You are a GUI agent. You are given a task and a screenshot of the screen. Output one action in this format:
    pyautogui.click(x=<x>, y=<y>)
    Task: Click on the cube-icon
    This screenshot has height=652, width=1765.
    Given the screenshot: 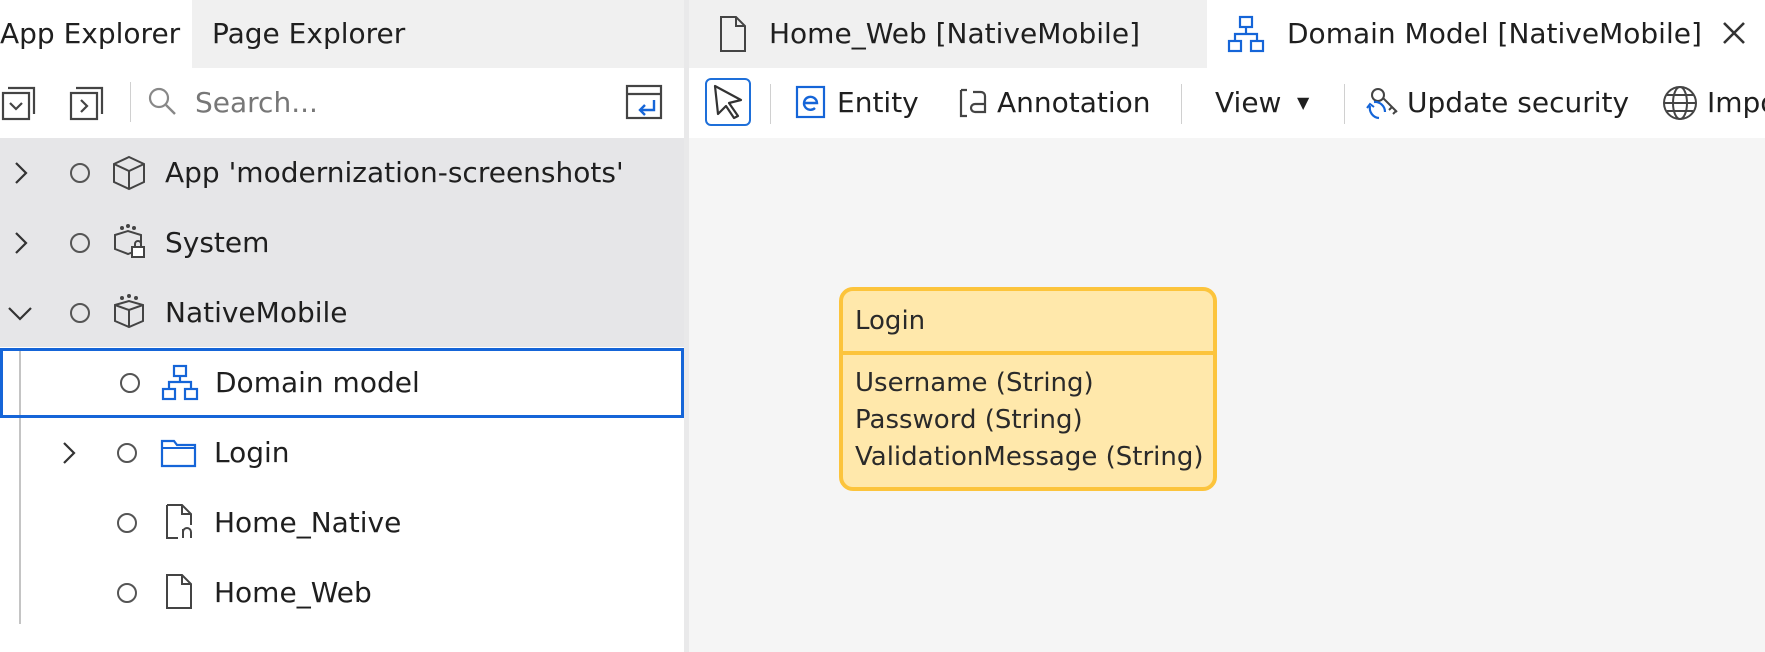 What is the action you would take?
    pyautogui.click(x=129, y=173)
    